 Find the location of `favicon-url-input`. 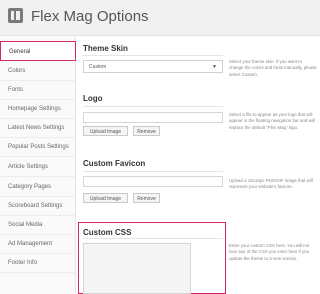

favicon-url-input is located at coordinates (153, 181).